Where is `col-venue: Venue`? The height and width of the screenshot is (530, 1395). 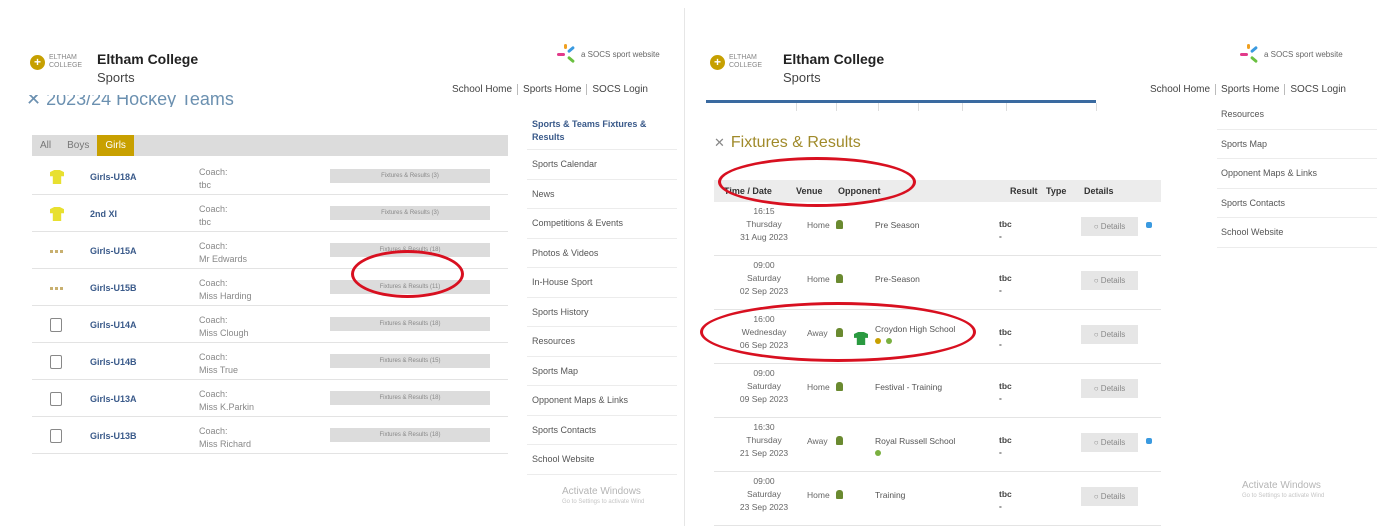
col-venue: Venue is located at coordinates (809, 191).